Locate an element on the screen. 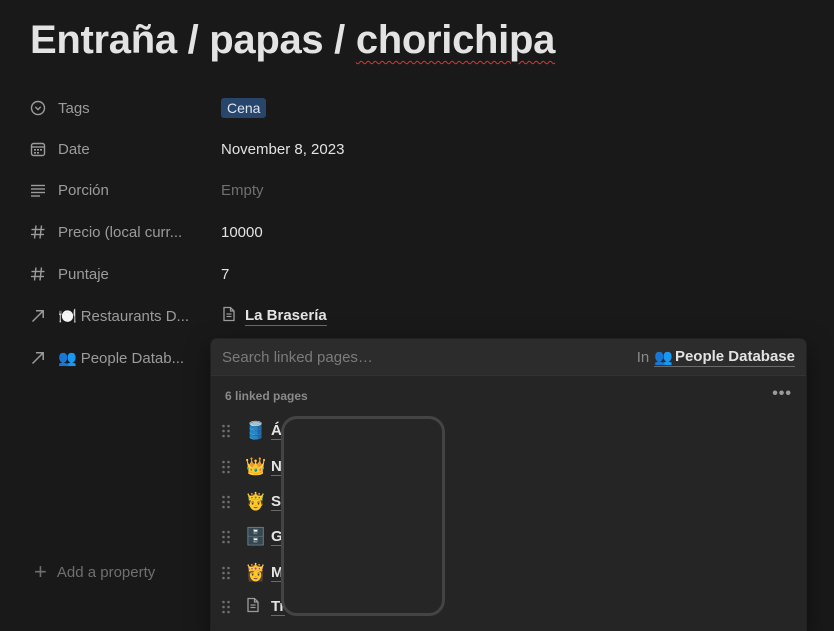 The image size is (834, 631). property-name-label: Porción is located at coordinates (83, 190).